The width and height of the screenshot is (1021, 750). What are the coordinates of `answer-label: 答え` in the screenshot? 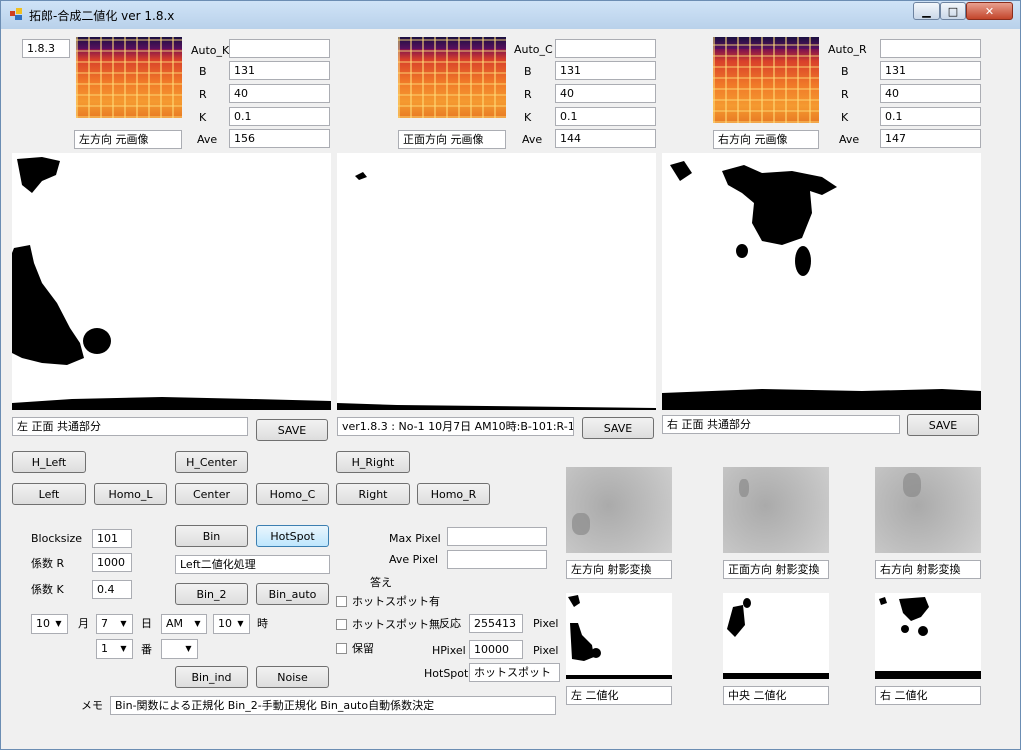 It's located at (381, 582).